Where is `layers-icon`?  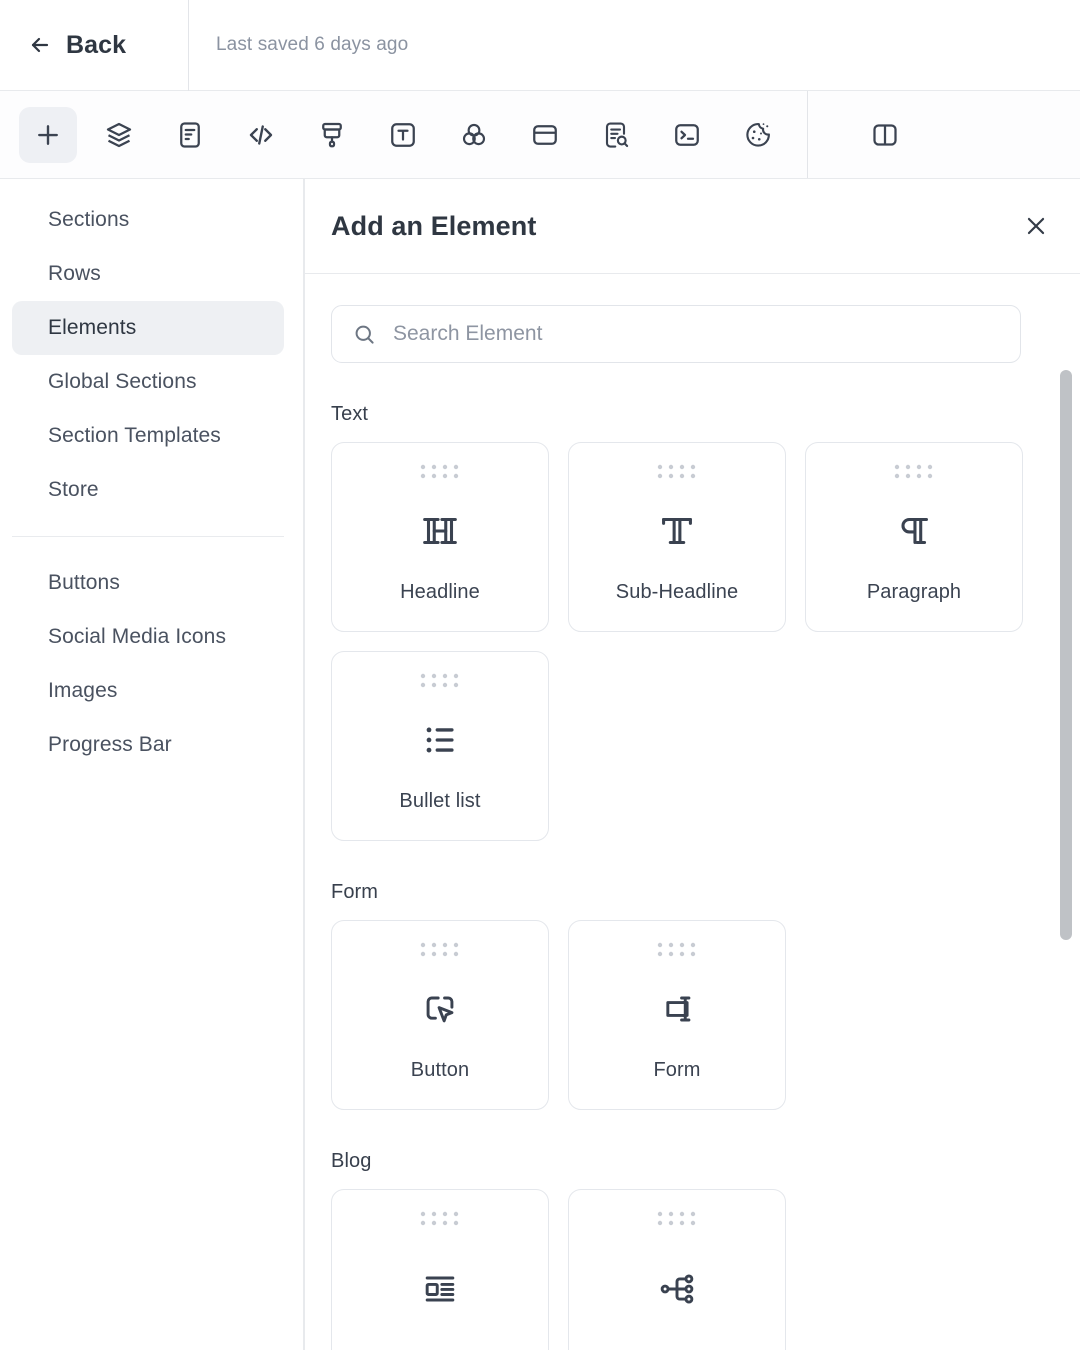 layers-icon is located at coordinates (119, 134).